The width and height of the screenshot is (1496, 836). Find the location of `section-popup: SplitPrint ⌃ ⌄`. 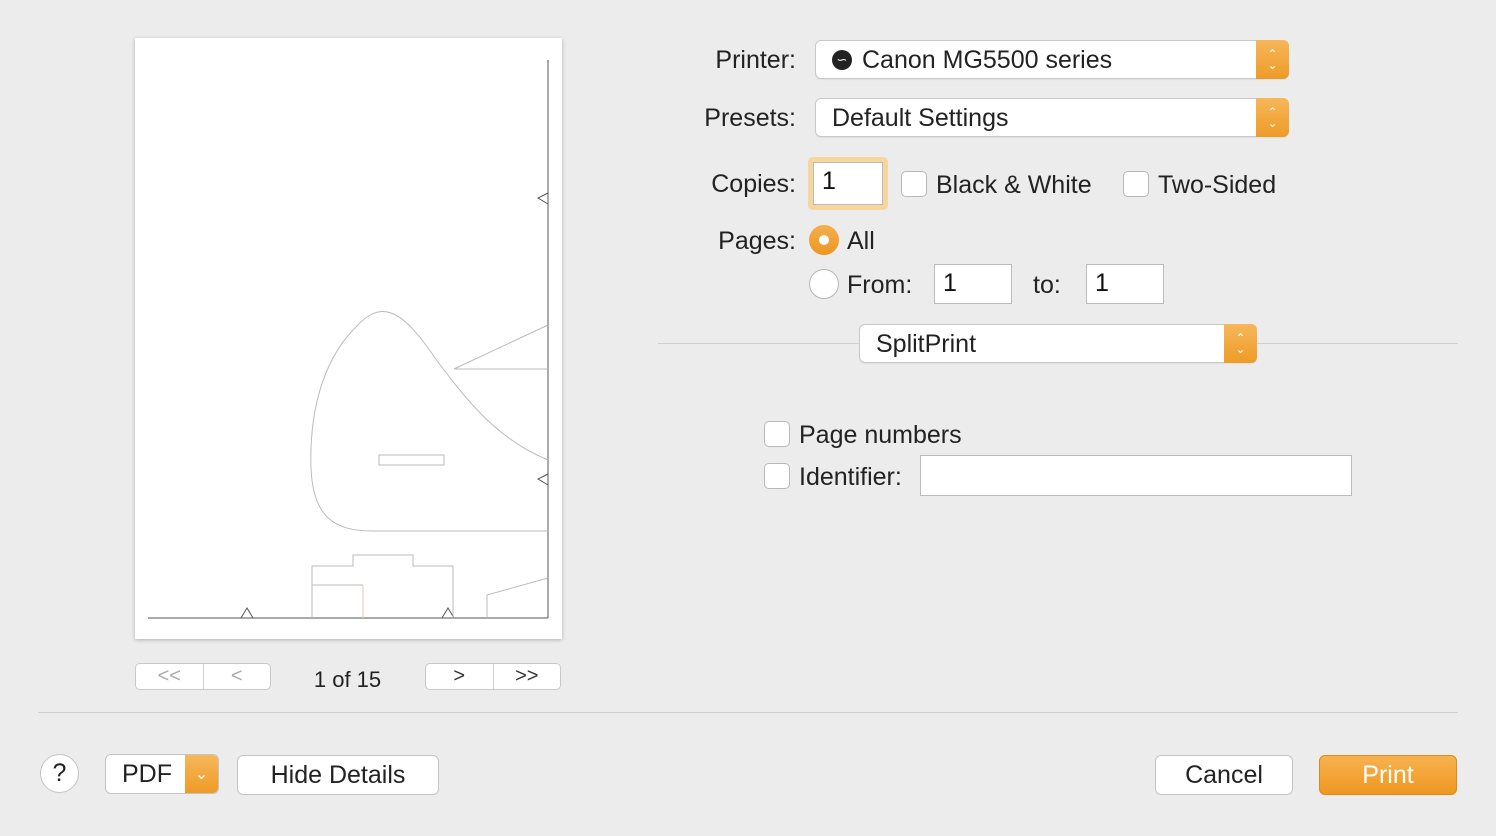

section-popup: SplitPrint ⌃ ⌄ is located at coordinates (1058, 343).